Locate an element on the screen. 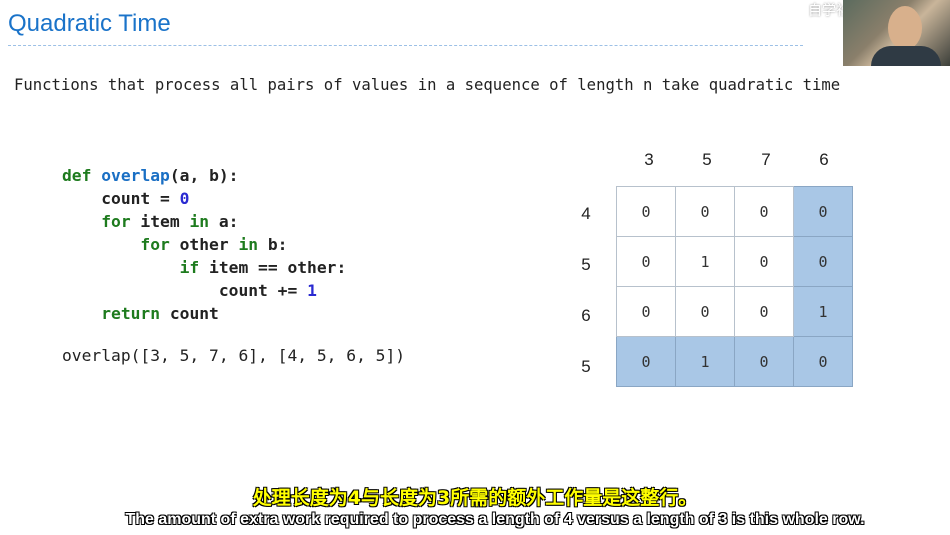 The height and width of the screenshot is (535, 950). code-keyword: return is located at coordinates (111, 313).